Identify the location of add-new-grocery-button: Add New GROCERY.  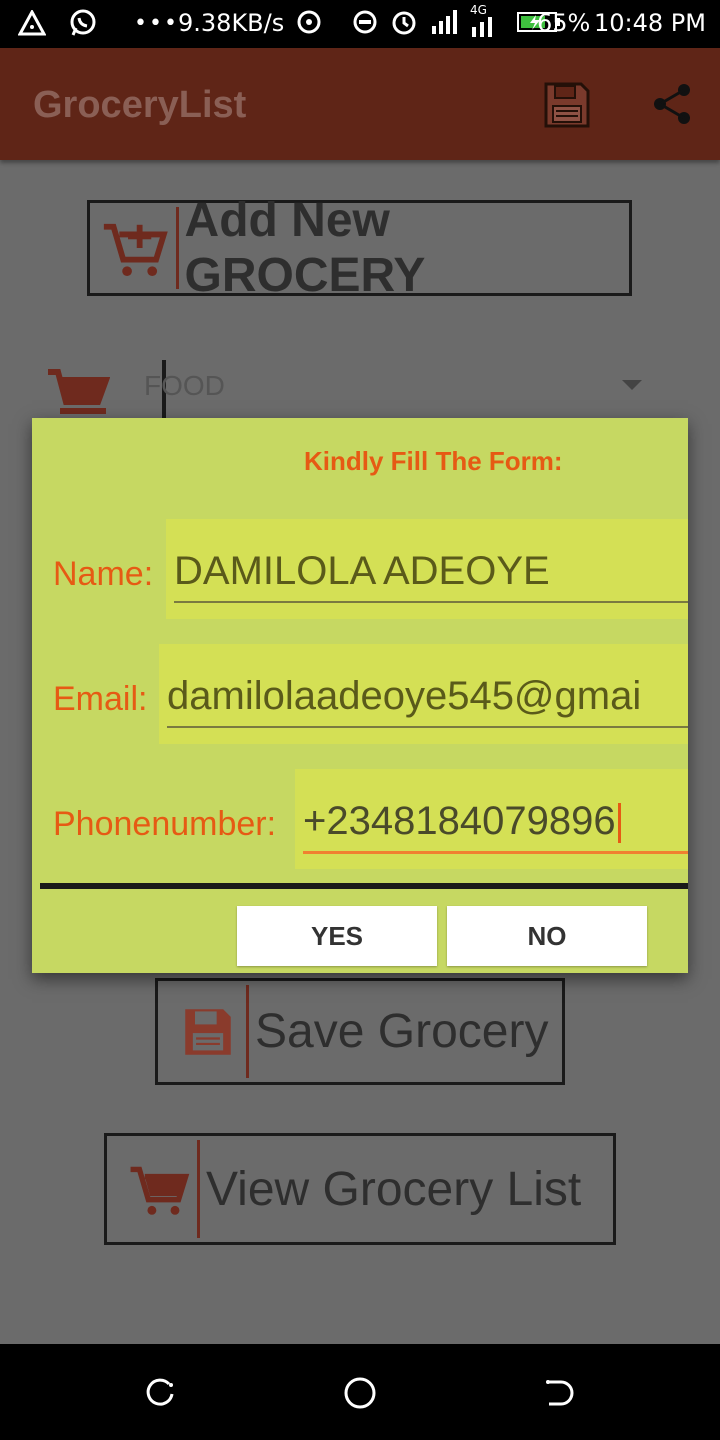
(359, 248).